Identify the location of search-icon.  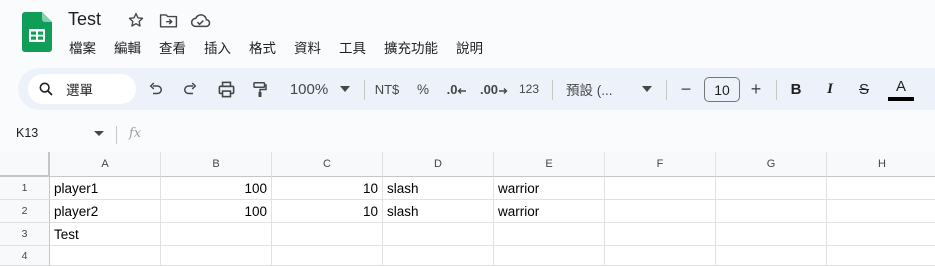
(47, 89).